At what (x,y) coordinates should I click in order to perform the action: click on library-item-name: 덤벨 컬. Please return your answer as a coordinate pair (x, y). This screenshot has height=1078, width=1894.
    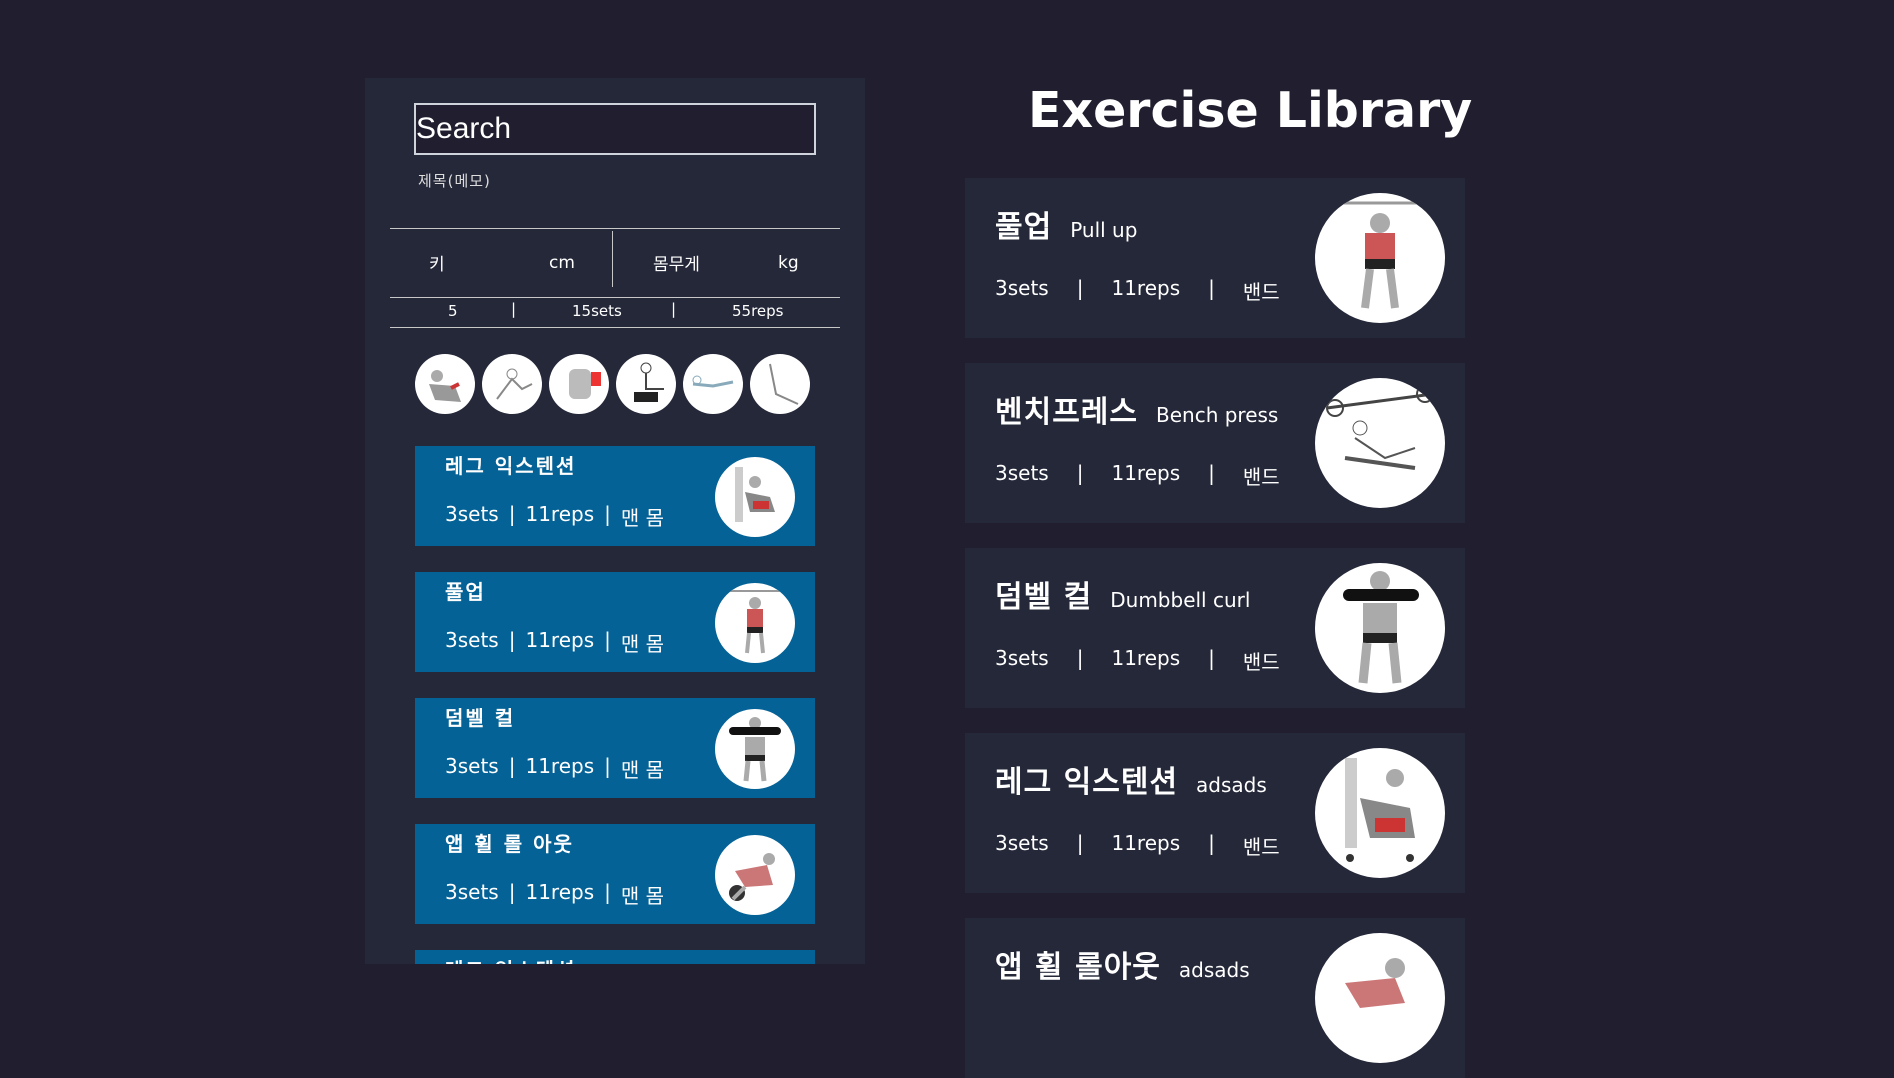
    Looking at the image, I should click on (1044, 597).